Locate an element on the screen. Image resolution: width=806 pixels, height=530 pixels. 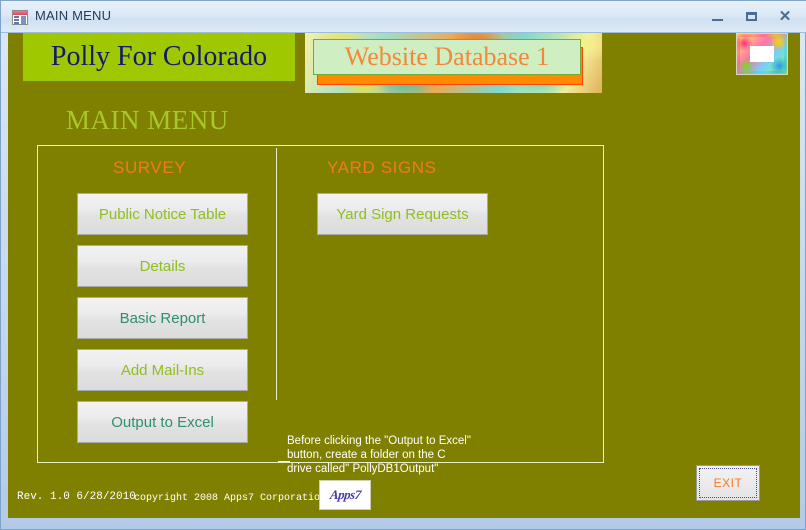
polly-for-colorado-banner: Polly For Colorado is located at coordinates (159, 57).